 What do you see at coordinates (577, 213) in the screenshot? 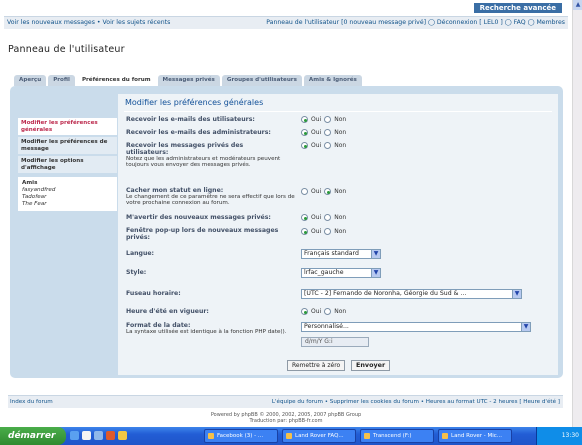
I see `vertical-scrollbar: ▲` at bounding box center [577, 213].